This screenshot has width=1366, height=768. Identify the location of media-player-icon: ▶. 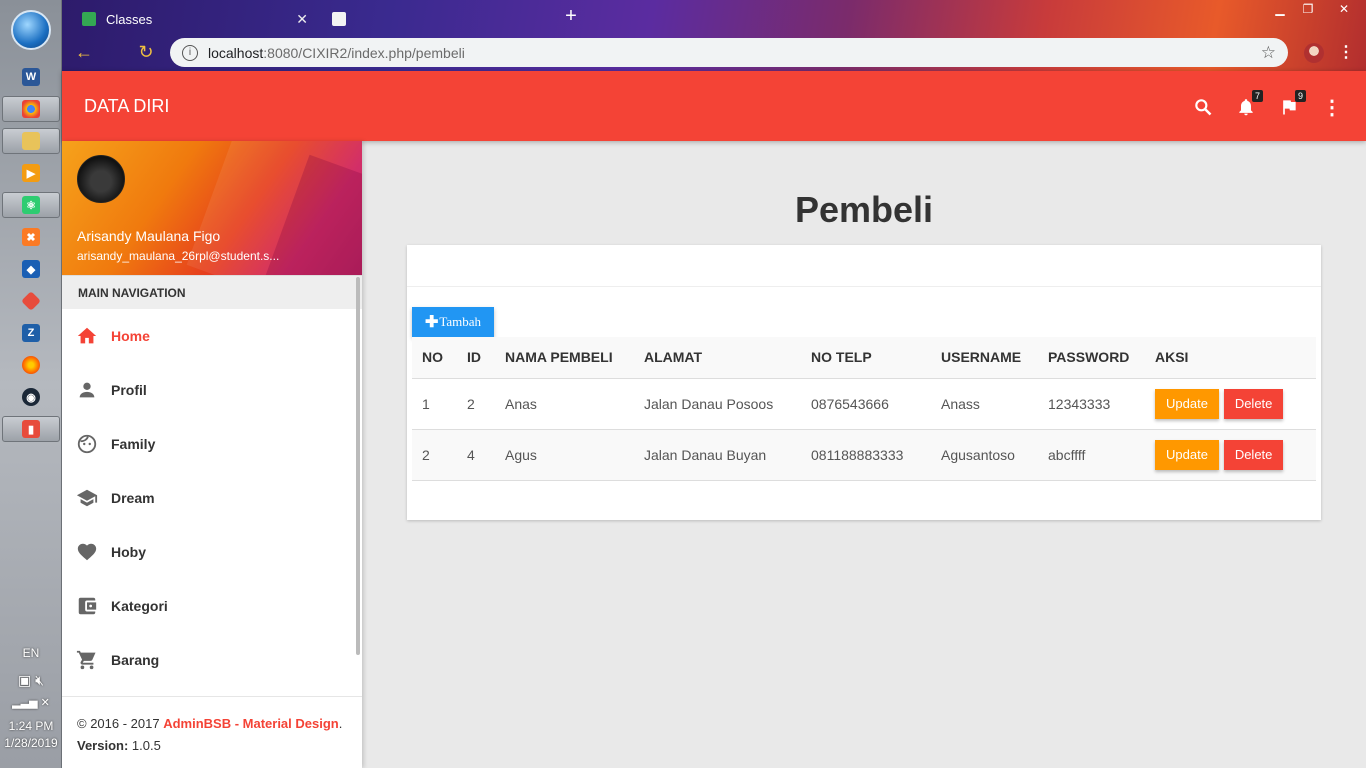
(31, 173).